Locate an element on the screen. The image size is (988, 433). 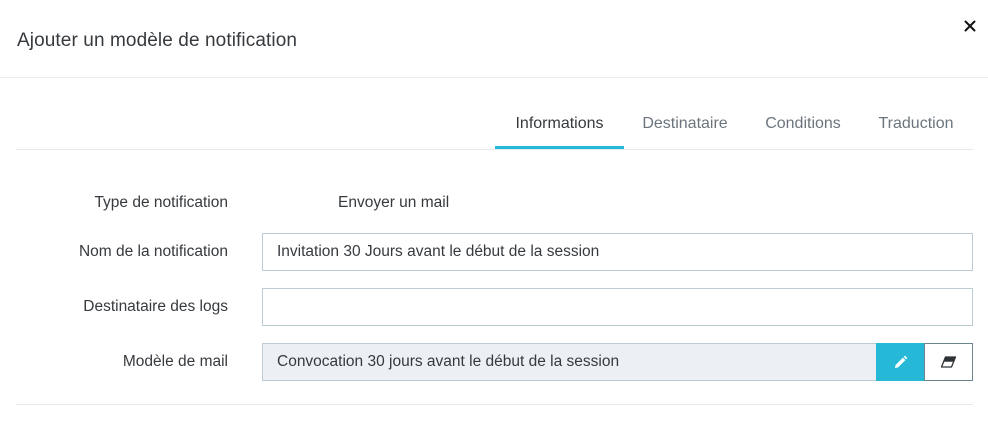
tab-conditions: Conditions is located at coordinates (803, 122).